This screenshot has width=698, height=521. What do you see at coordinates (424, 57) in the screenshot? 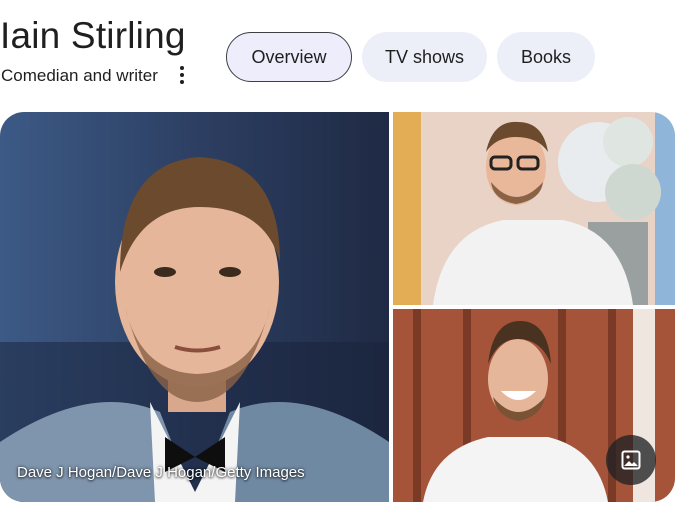
I see `tab-tv-shows: TV shows` at bounding box center [424, 57].